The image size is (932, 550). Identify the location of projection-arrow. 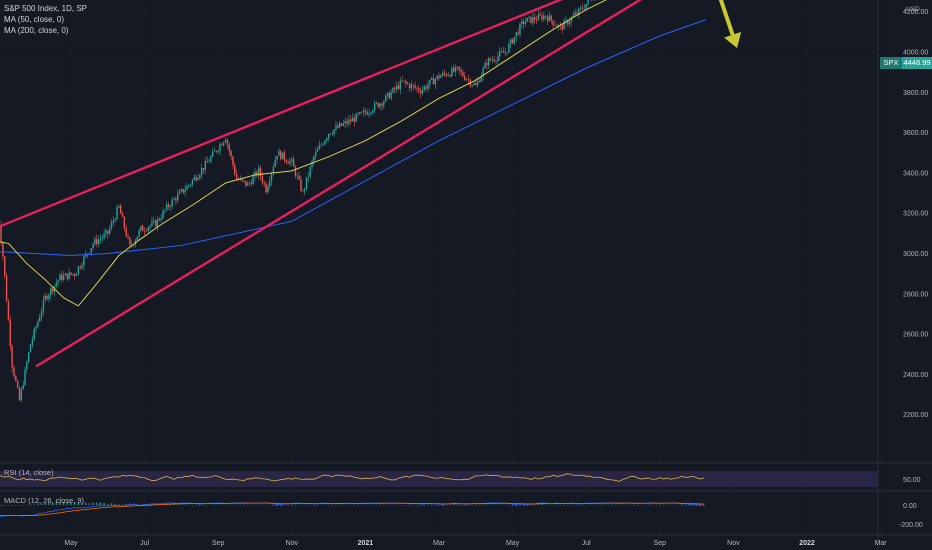
(726, 24).